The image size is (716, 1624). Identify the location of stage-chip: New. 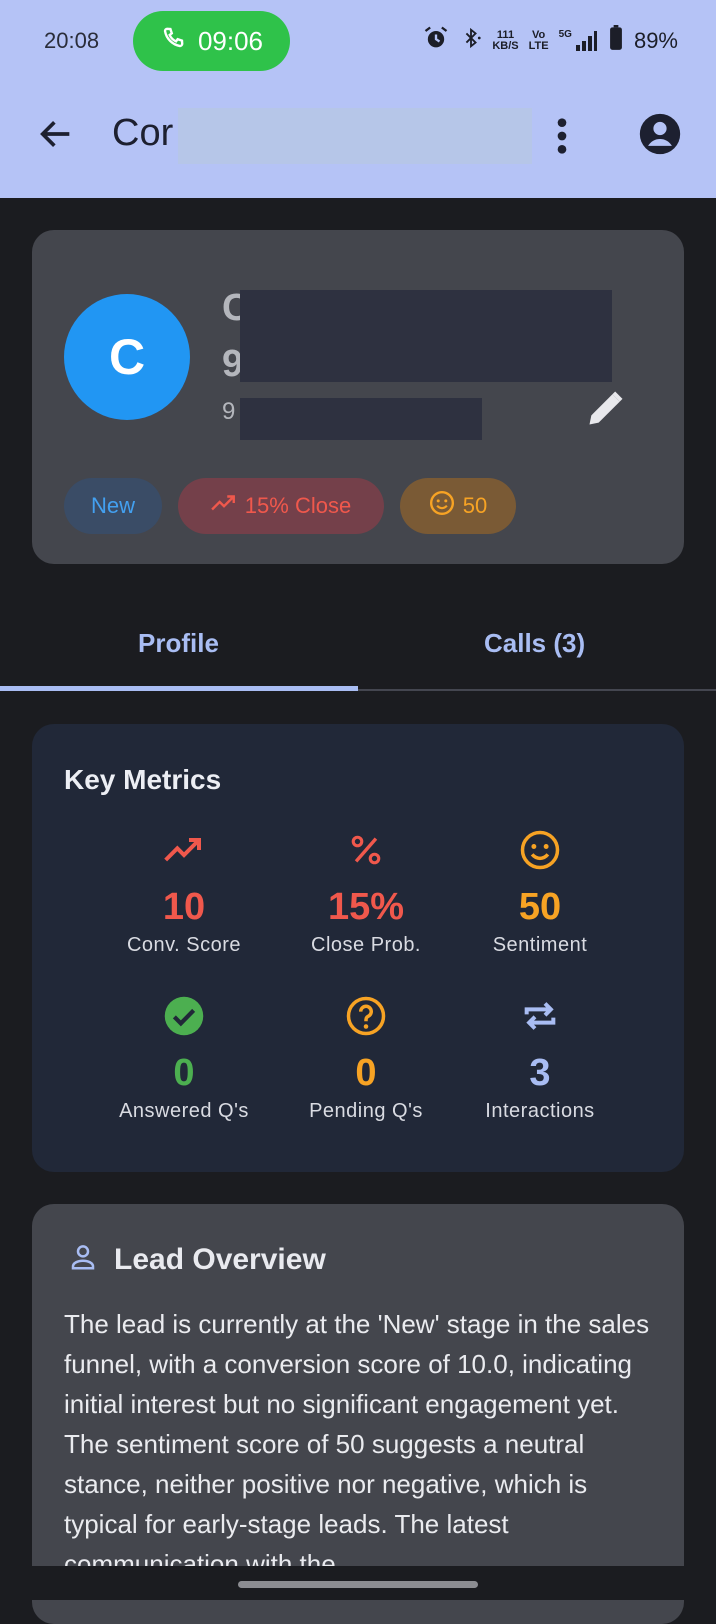
(113, 506).